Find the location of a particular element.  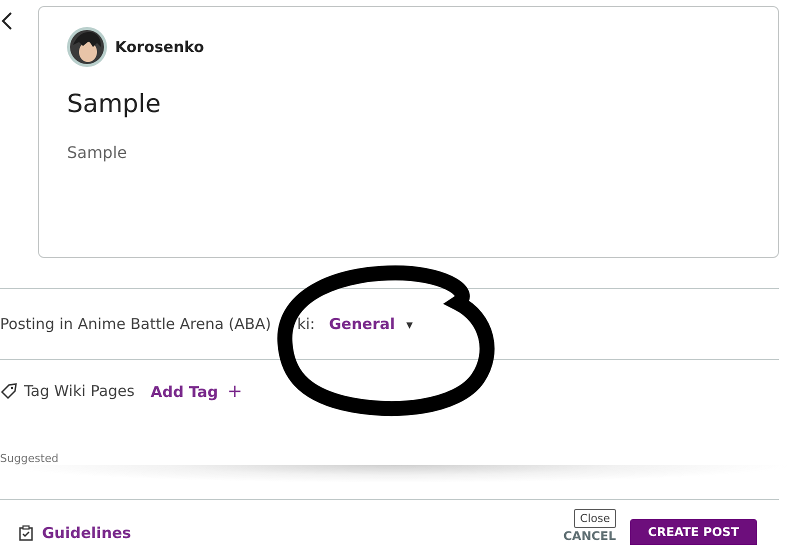

post-title: Sample is located at coordinates (114, 103).